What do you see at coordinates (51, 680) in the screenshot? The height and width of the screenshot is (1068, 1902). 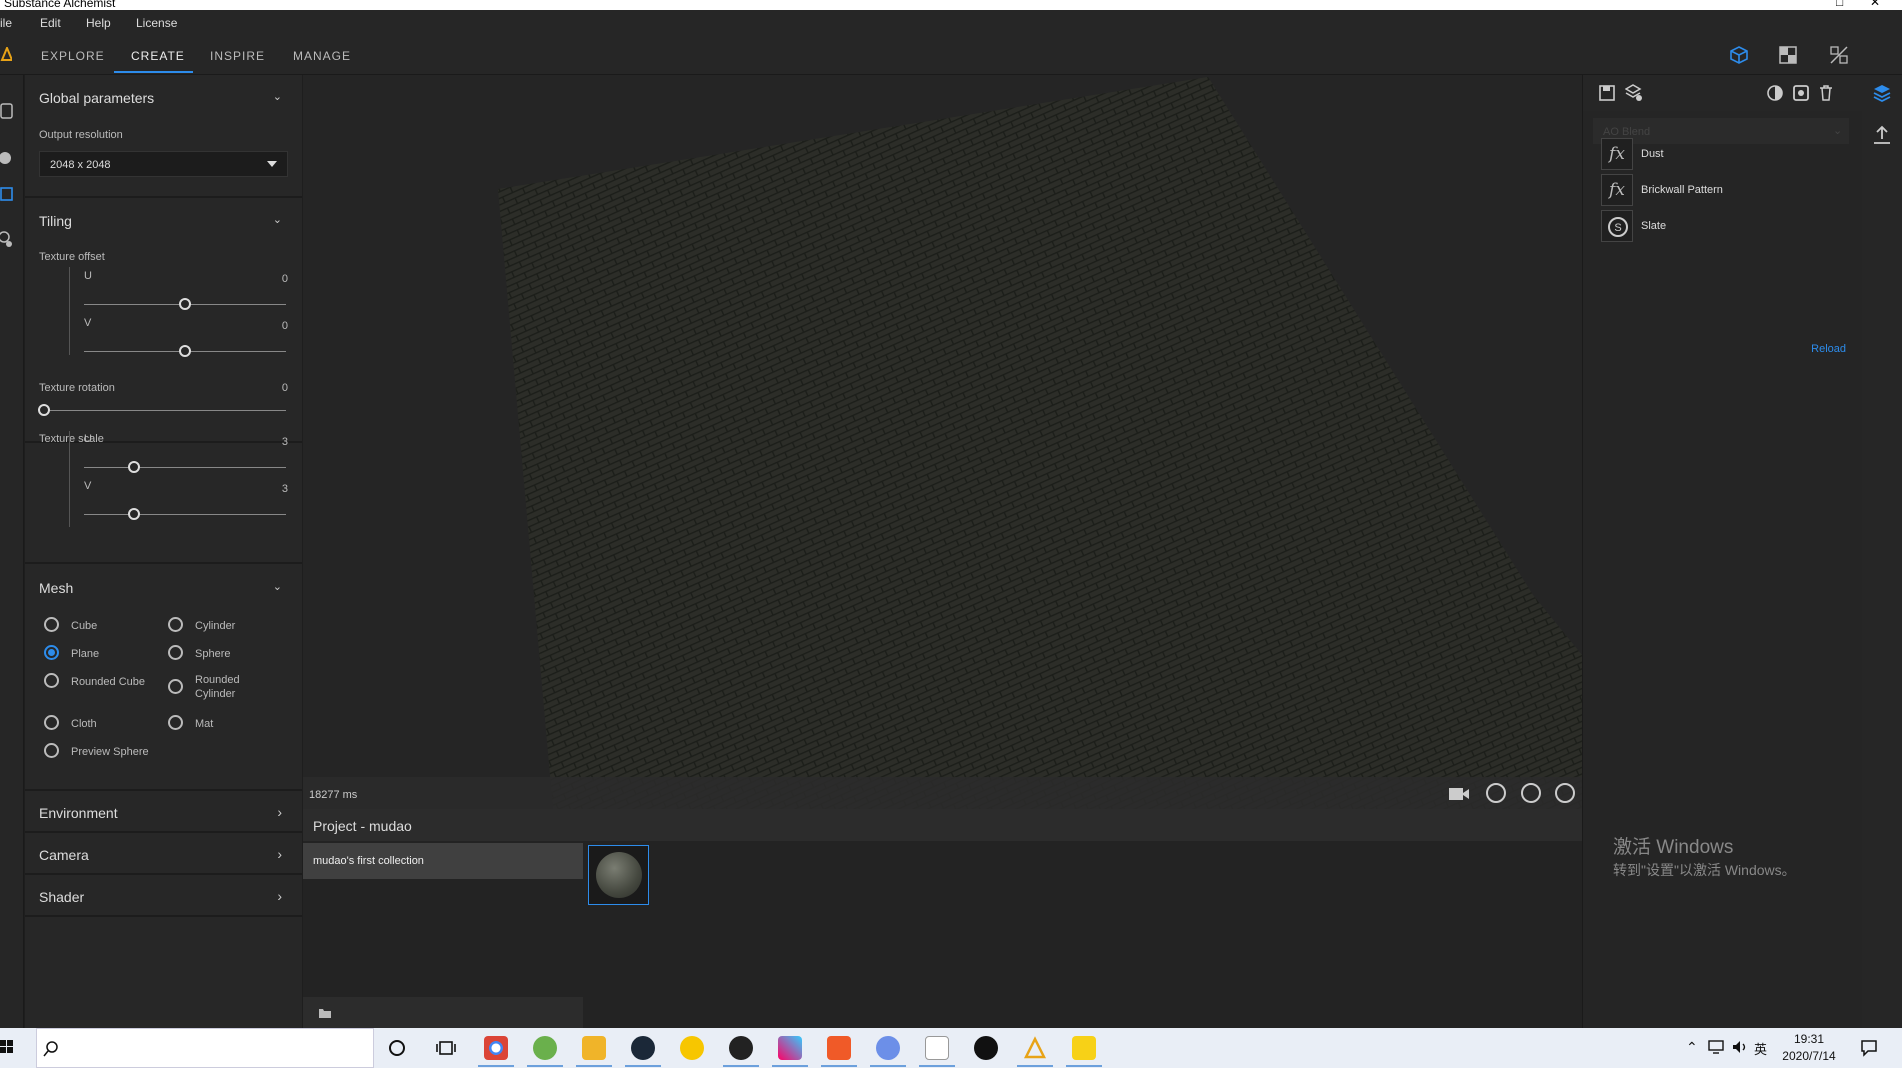 I see `mesh-radio-rounded-cube` at bounding box center [51, 680].